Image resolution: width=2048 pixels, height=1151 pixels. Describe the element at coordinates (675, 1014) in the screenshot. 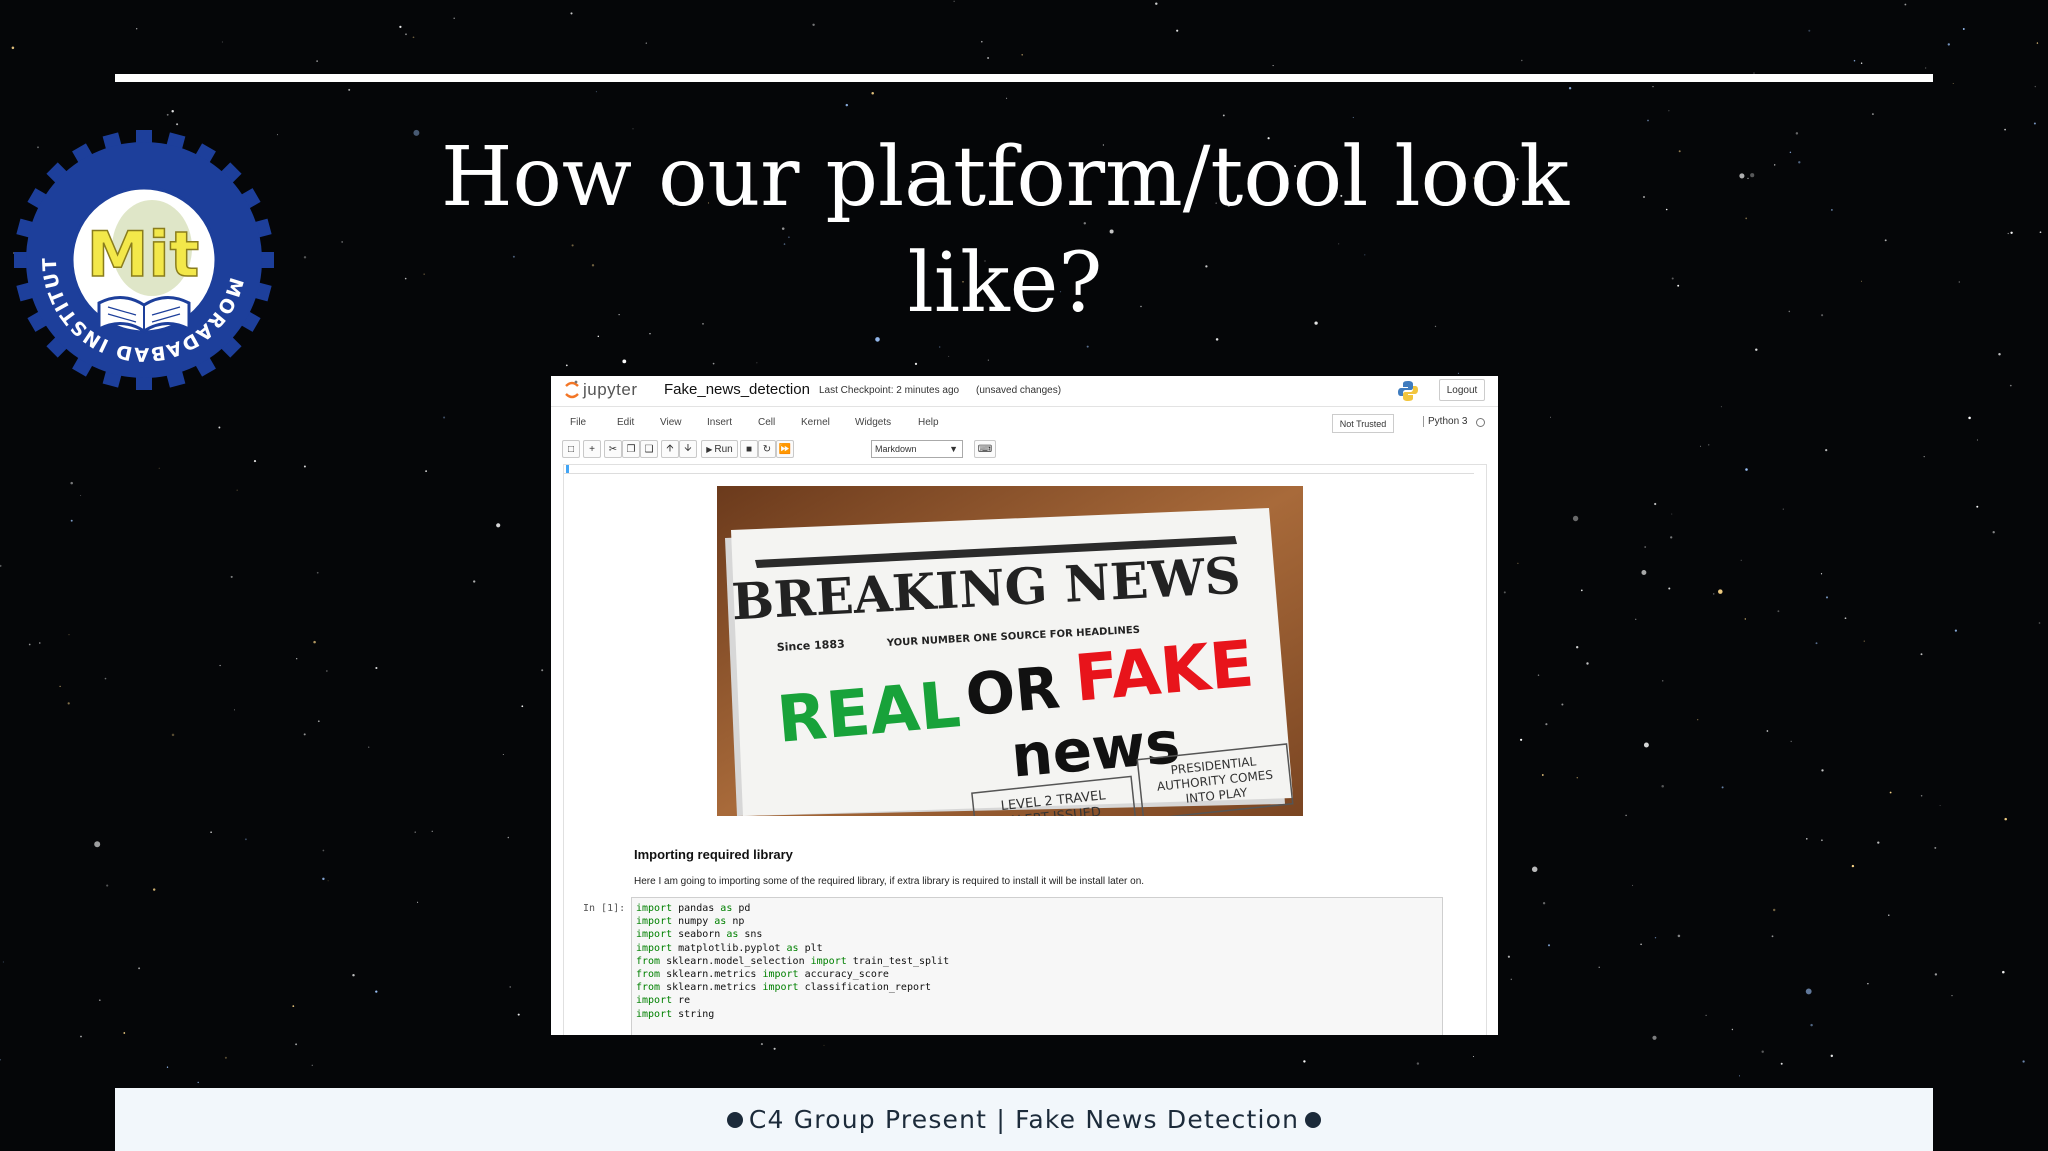

I see `code-line: import string` at that location.